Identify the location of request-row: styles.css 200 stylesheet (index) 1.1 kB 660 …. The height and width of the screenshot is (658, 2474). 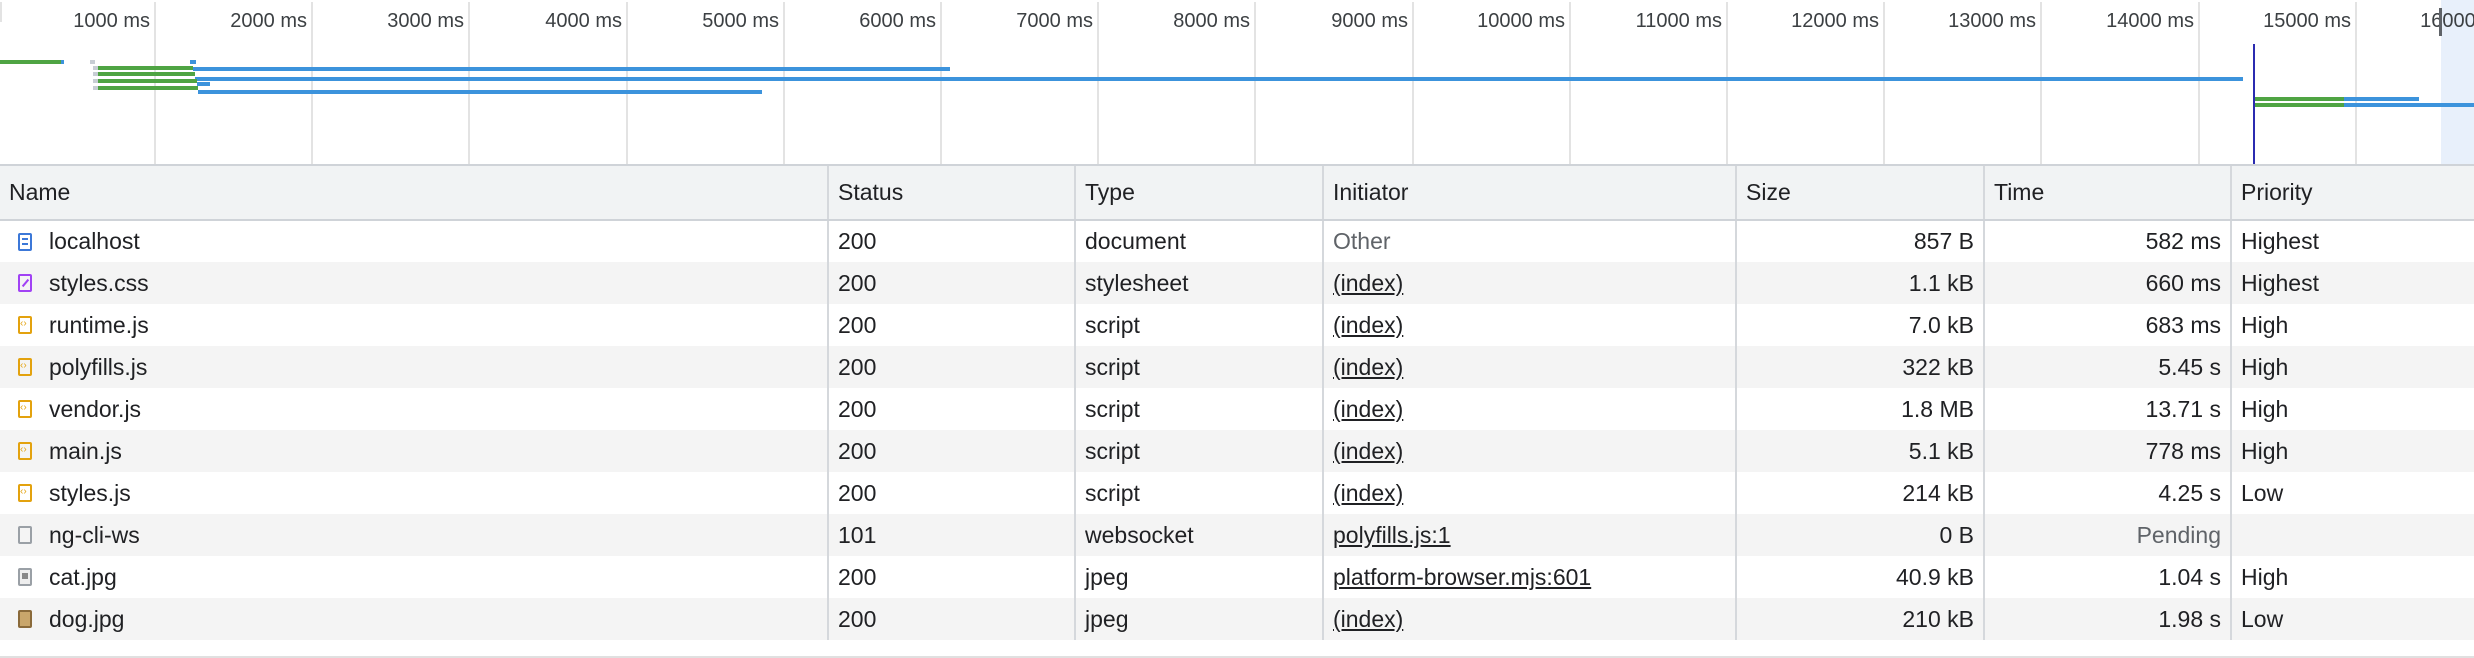
(1237, 283).